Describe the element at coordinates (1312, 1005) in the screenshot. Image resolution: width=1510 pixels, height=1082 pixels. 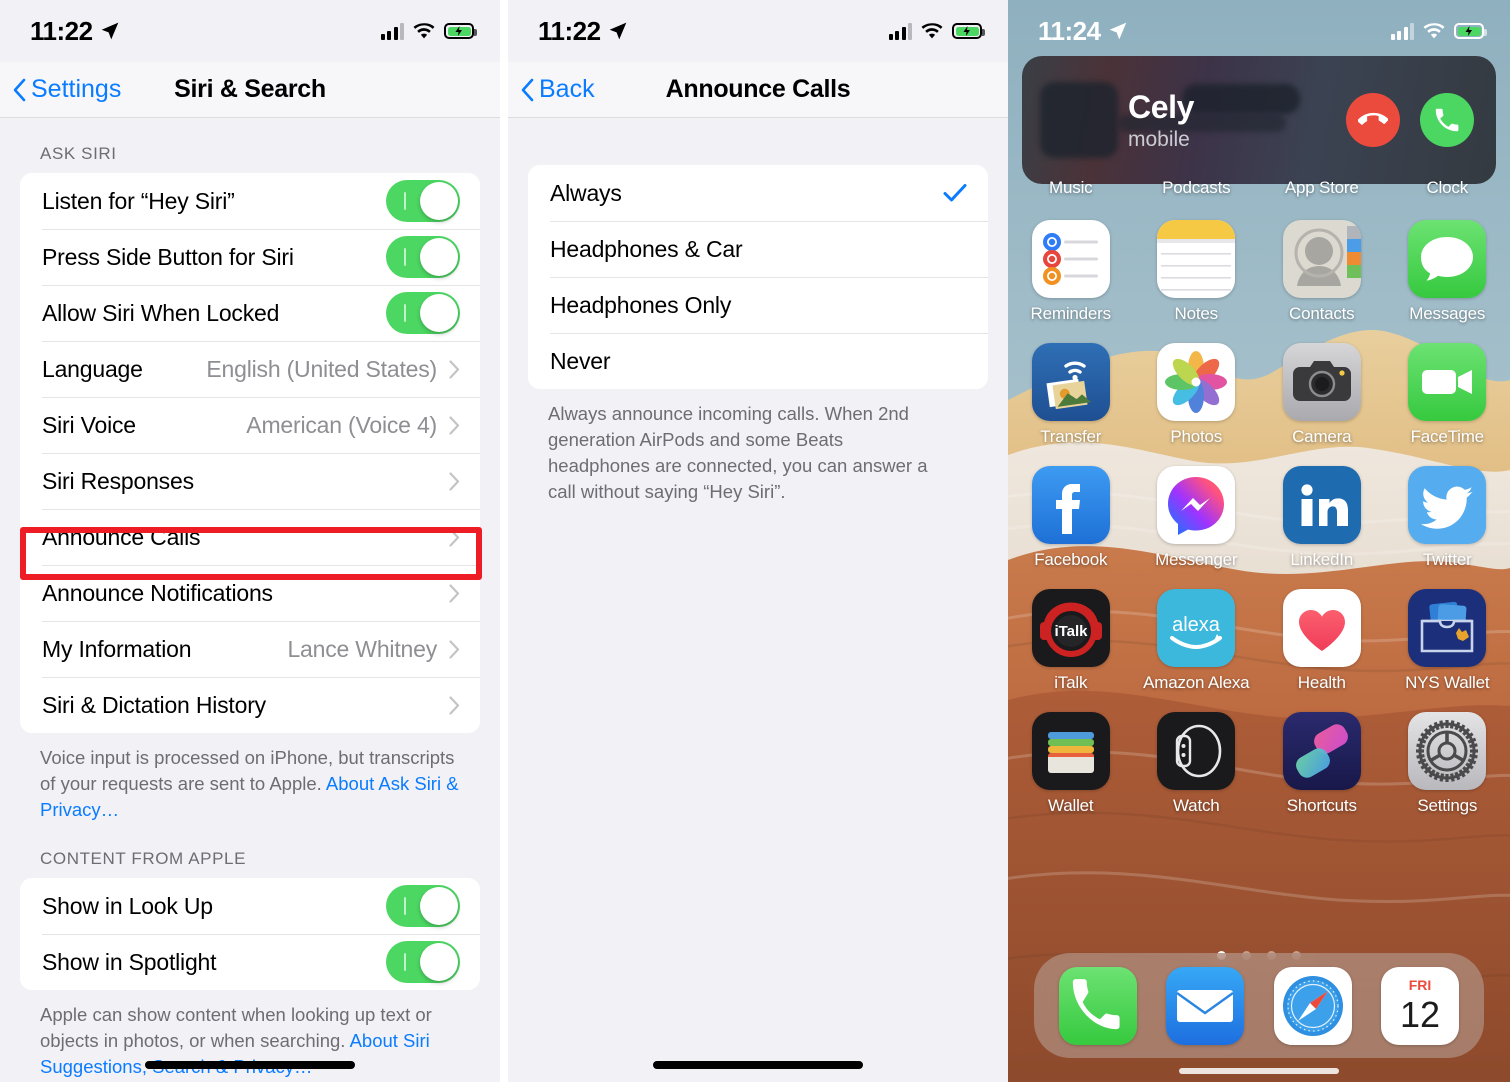
I see `safari-icon` at that location.